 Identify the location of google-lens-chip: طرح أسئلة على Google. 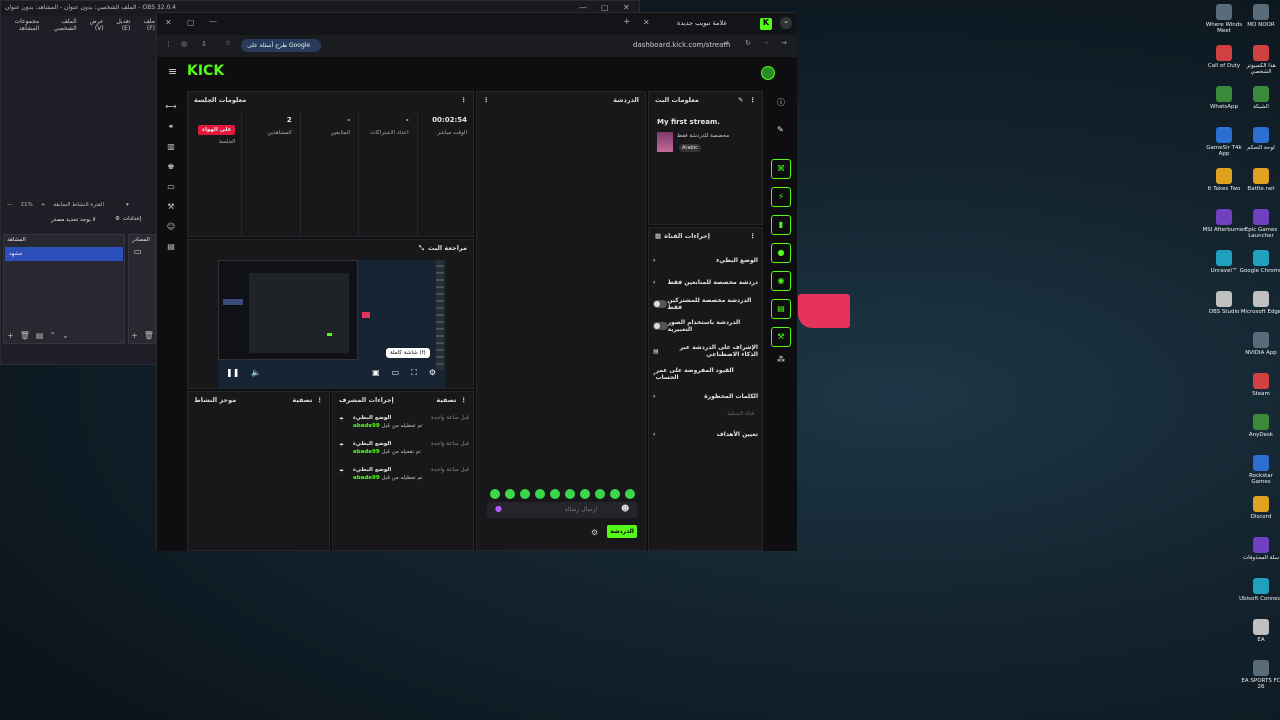
(281, 45).